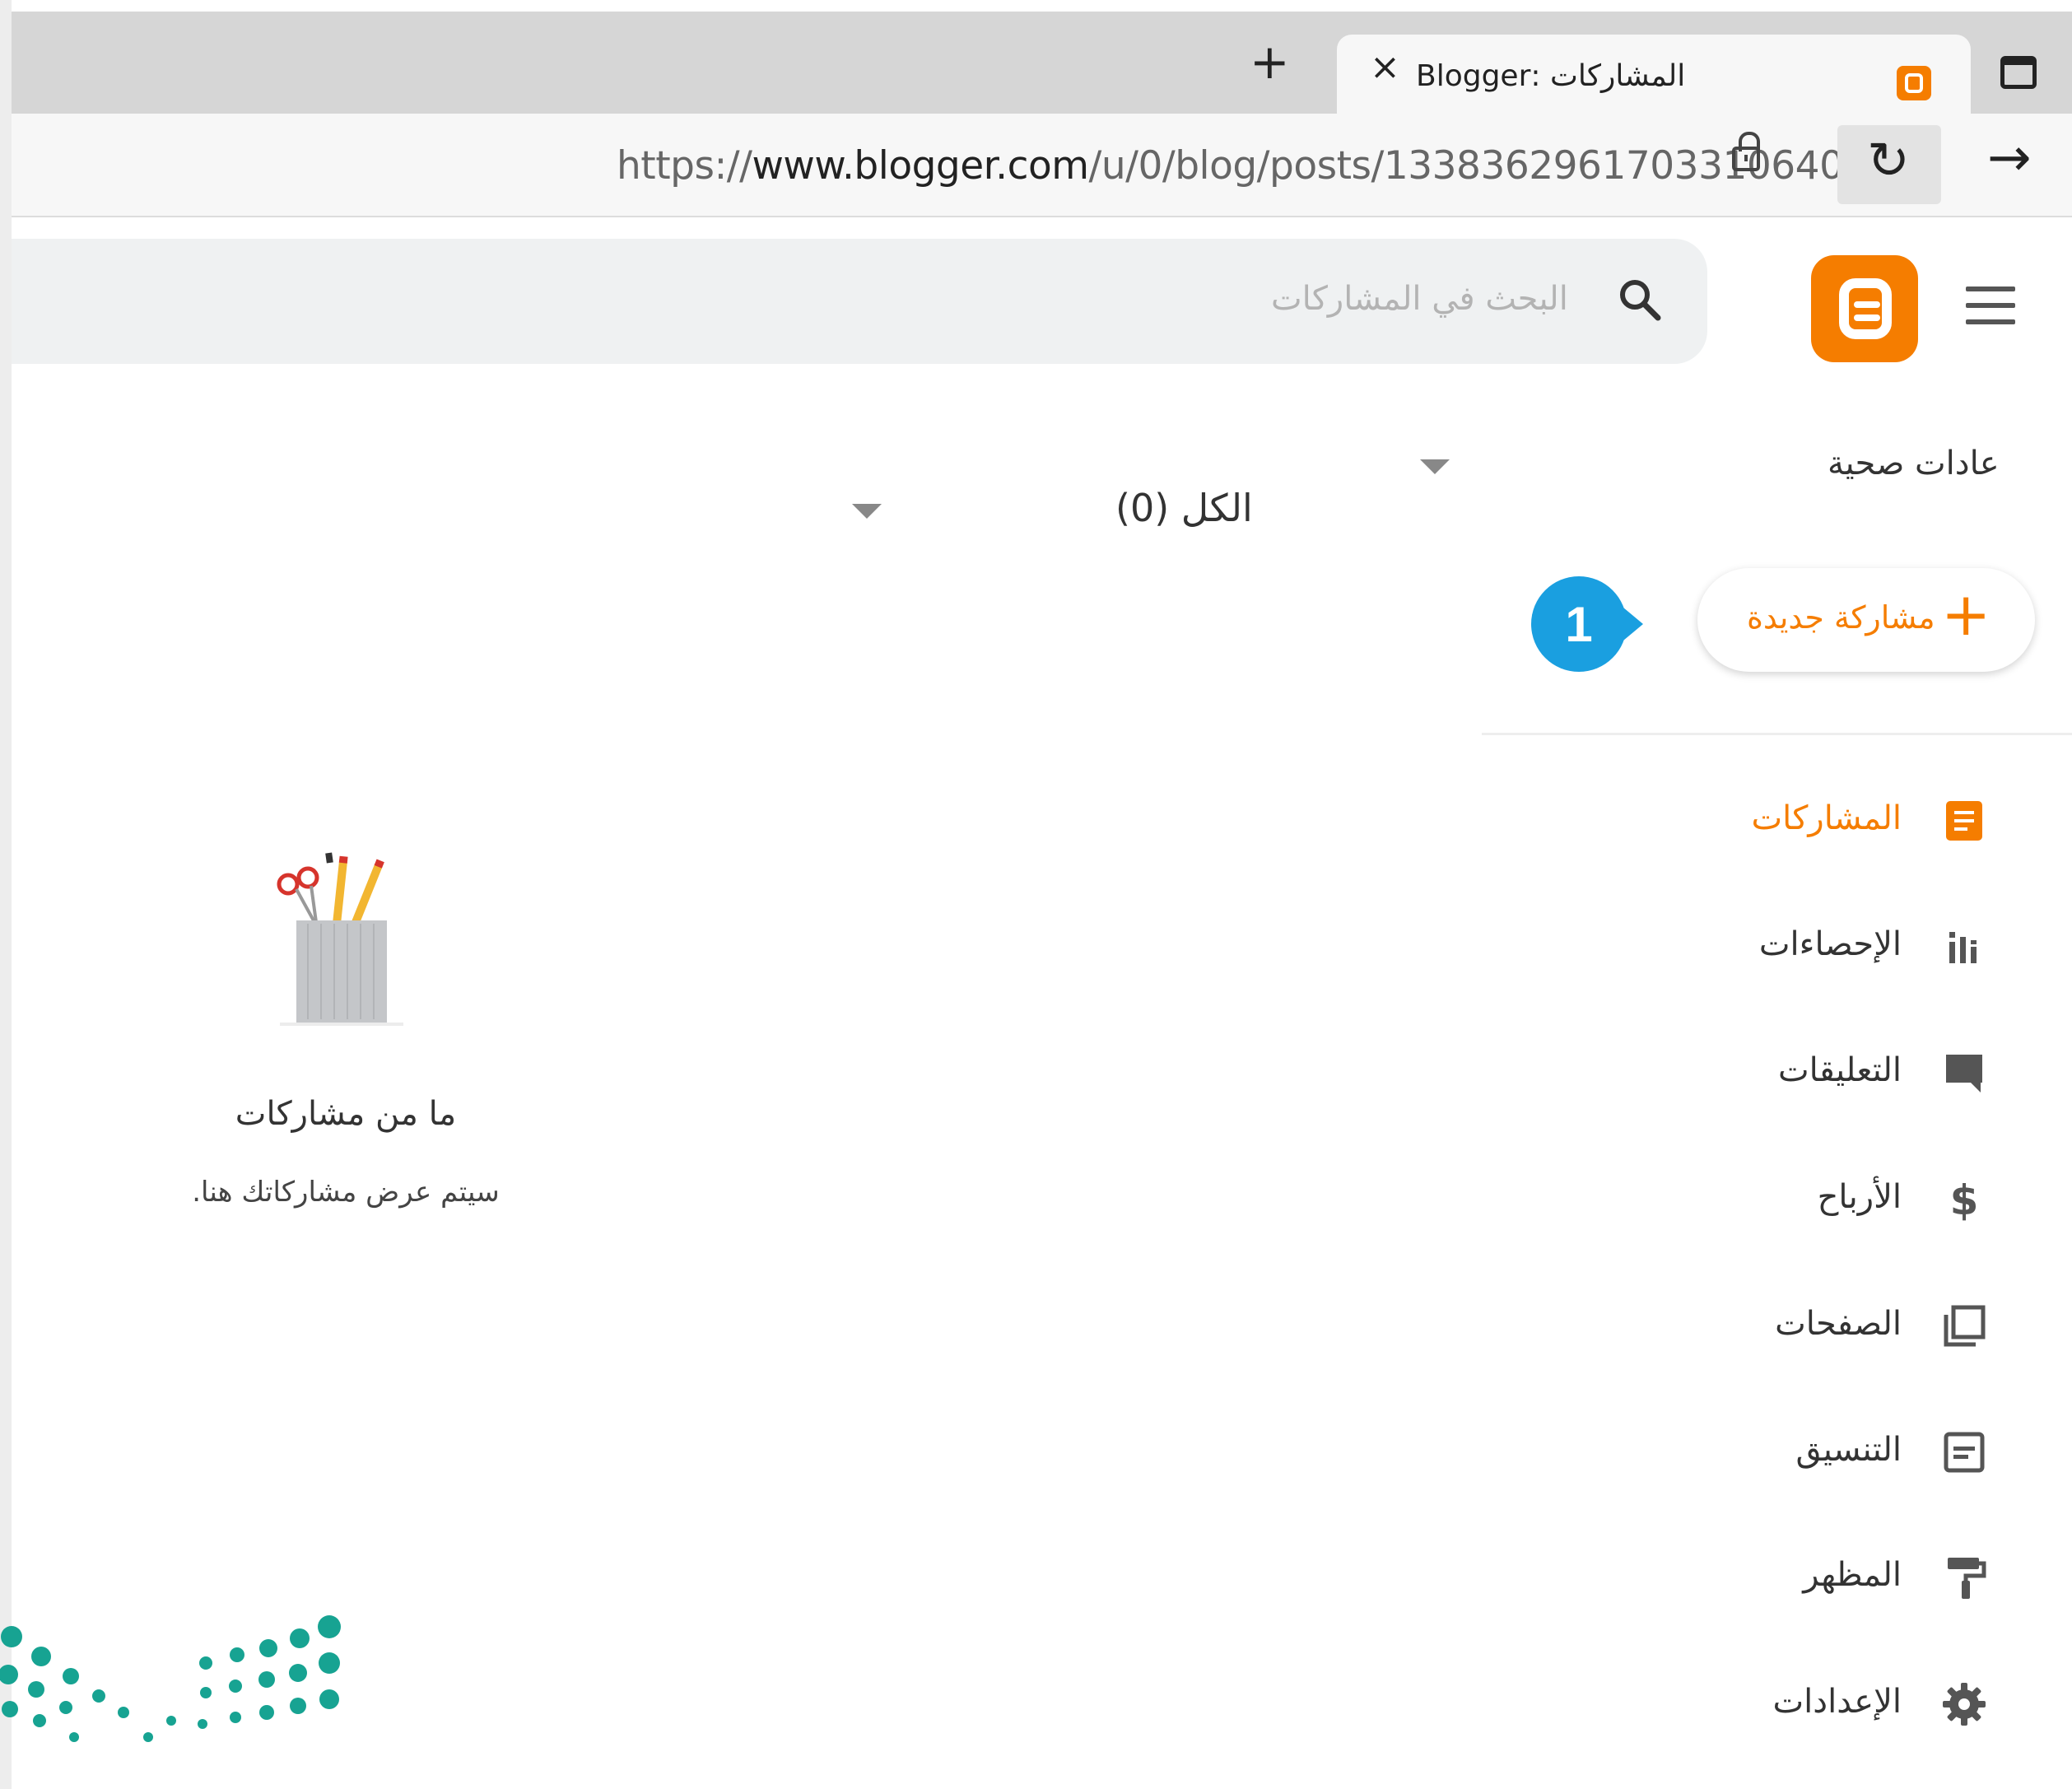 The height and width of the screenshot is (1789, 2072). Describe the element at coordinates (1466, 166) in the screenshot. I see `url-path: /u/0/blog/posts/1338362961703310640` at that location.